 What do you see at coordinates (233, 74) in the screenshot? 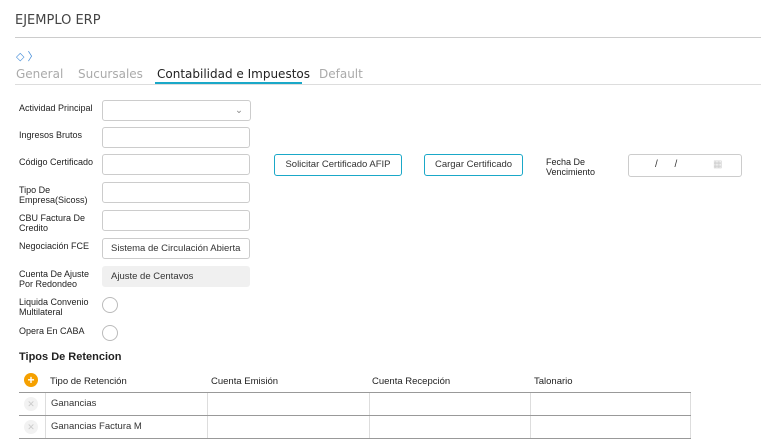
I see `tab-contabilidad: Contabilidad e Impuestos` at bounding box center [233, 74].